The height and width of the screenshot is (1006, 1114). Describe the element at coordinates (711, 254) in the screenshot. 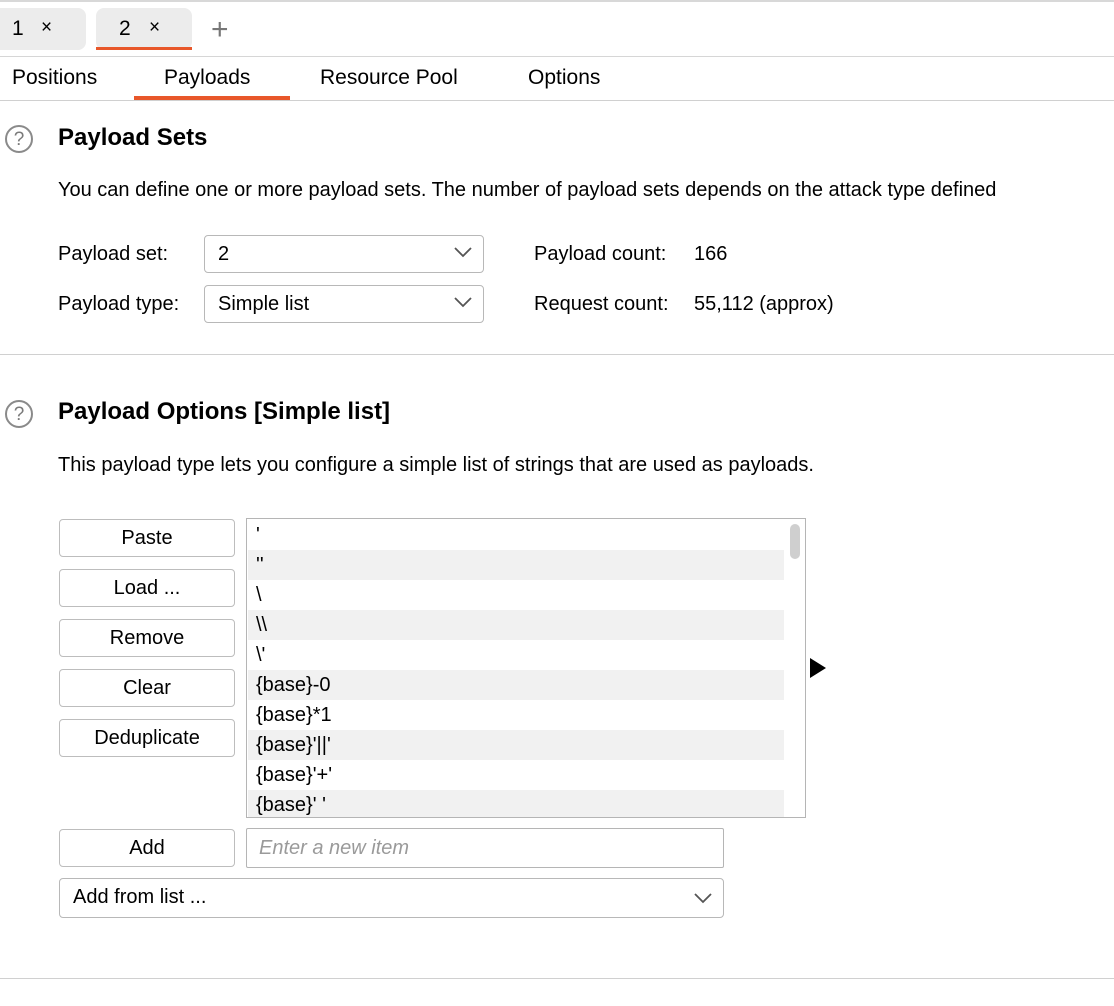

I see `payload-count-value: 166` at that location.